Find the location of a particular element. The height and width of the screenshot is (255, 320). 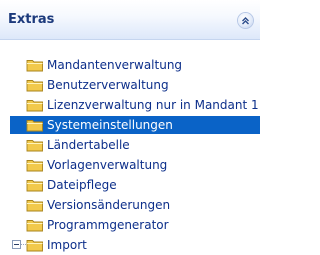

tree-item-vorlagenverwaltung: Vorlagenverwaltung is located at coordinates (130, 165).